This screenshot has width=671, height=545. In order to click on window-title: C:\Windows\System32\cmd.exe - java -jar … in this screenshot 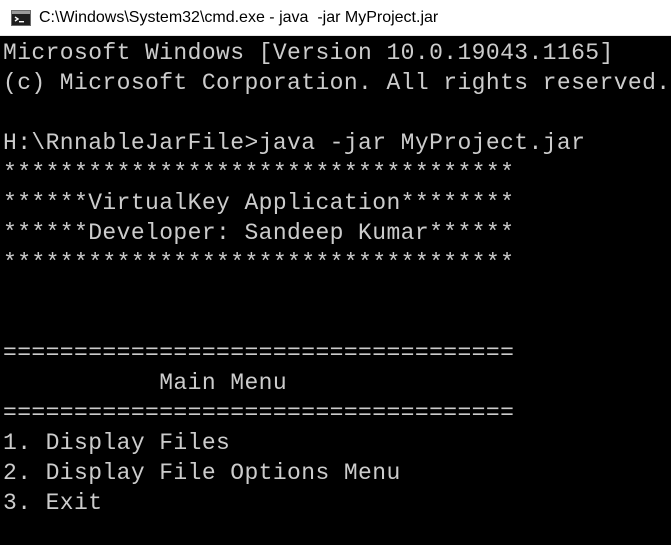, I will do `click(239, 17)`.